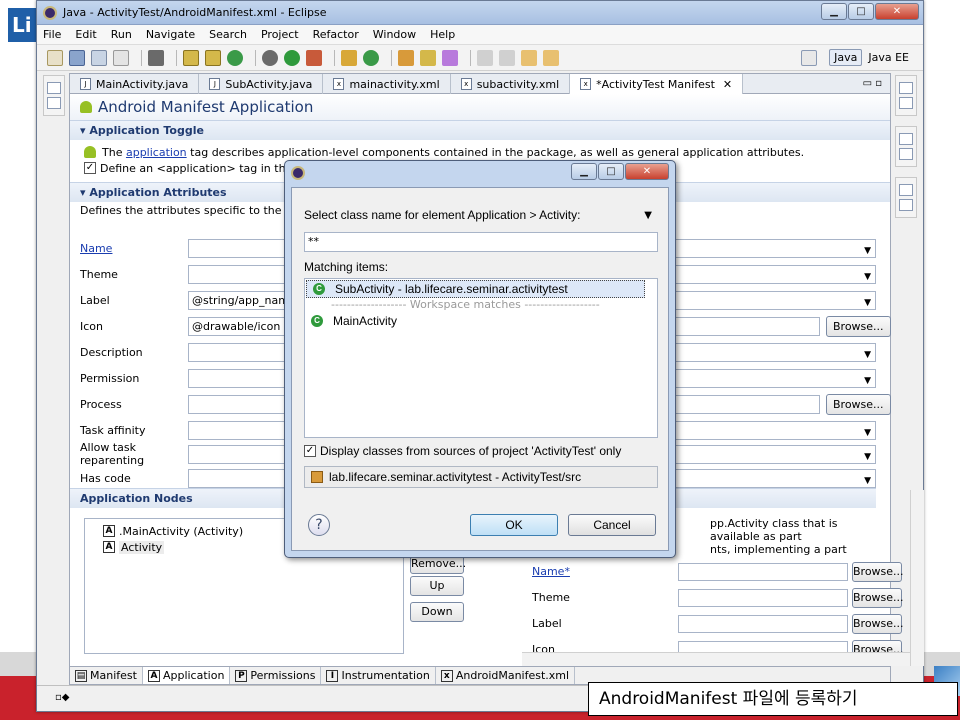 This screenshot has height=720, width=960. Describe the element at coordinates (872, 83) in the screenshot. I see `editor-min-max: ▭ ▫` at that location.